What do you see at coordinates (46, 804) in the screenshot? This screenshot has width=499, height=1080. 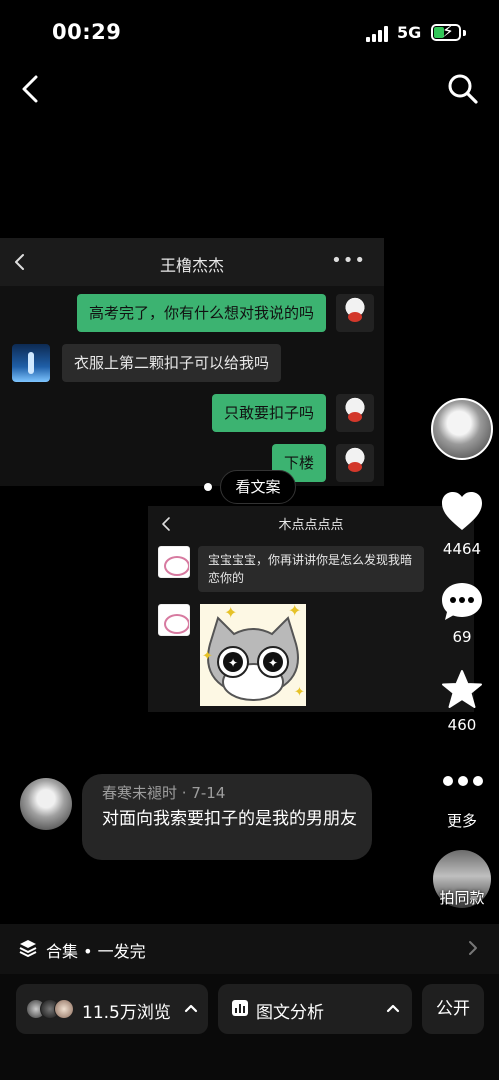 I see `commenter-avatar` at bounding box center [46, 804].